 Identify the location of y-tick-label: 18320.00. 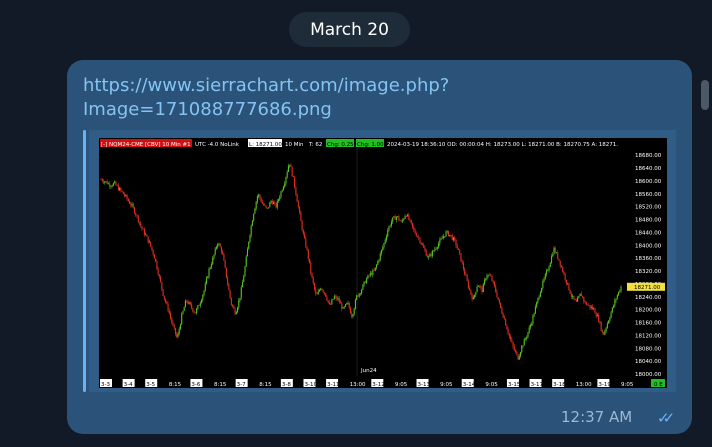
(648, 272).